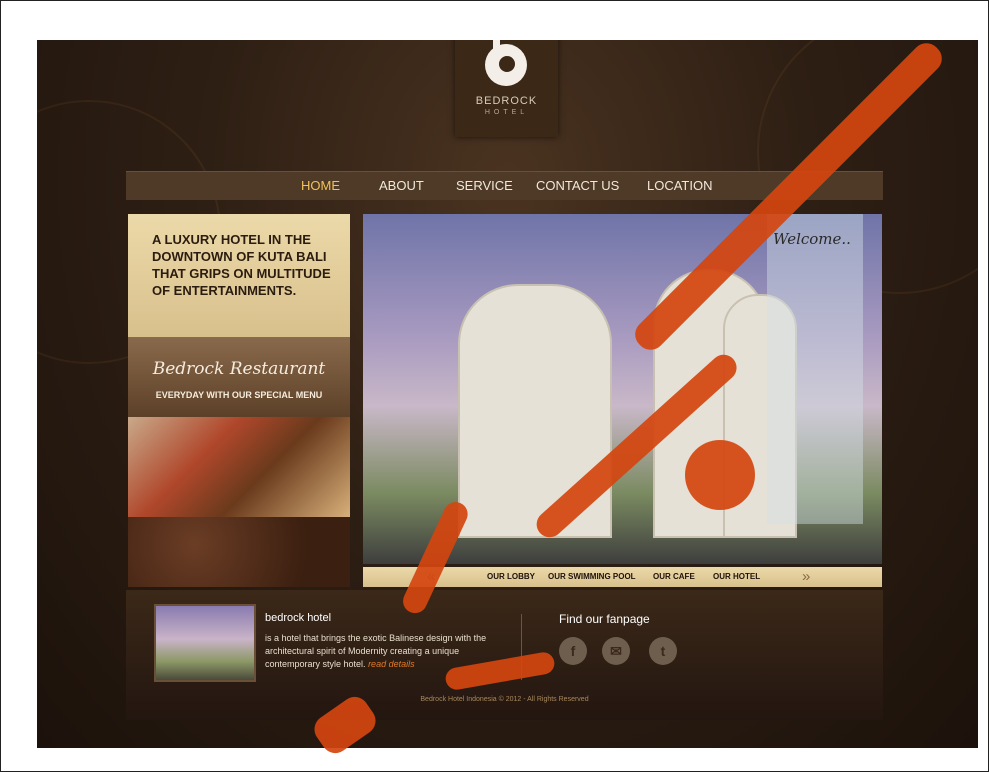  I want to click on fanpage-title: Find our fanpage, so click(604, 619).